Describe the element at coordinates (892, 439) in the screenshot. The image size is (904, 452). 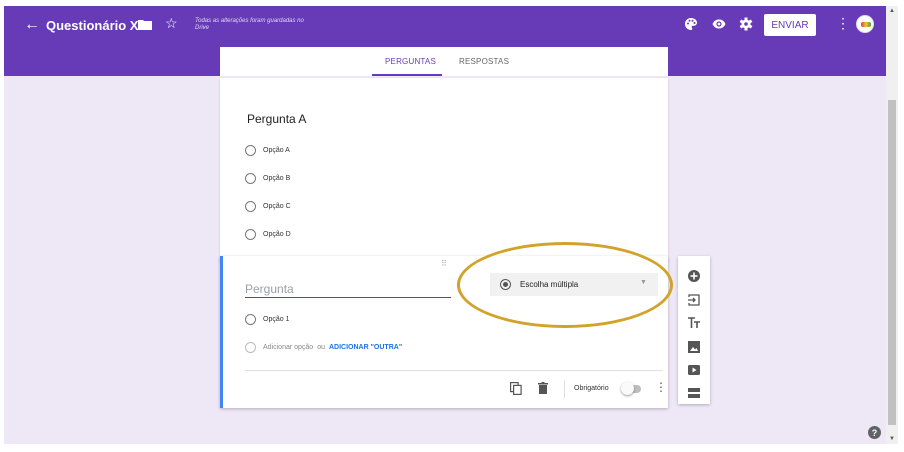
I see `scroll-down-arrow: ▼` at that location.